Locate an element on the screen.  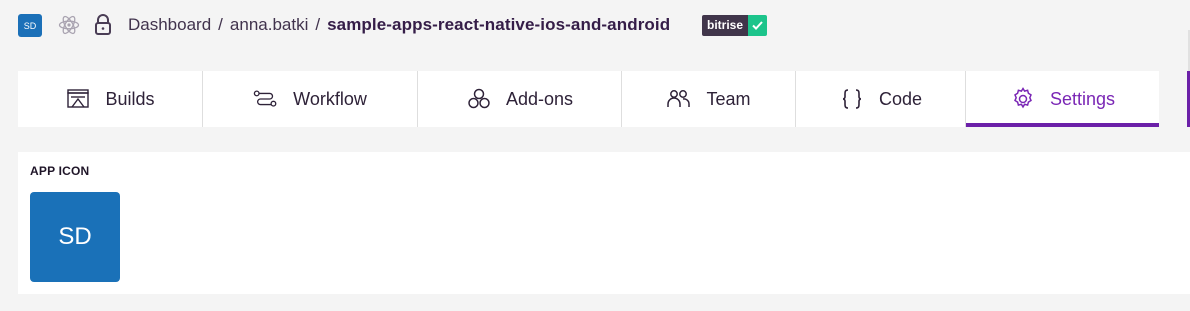
team-icon is located at coordinates (679, 99).